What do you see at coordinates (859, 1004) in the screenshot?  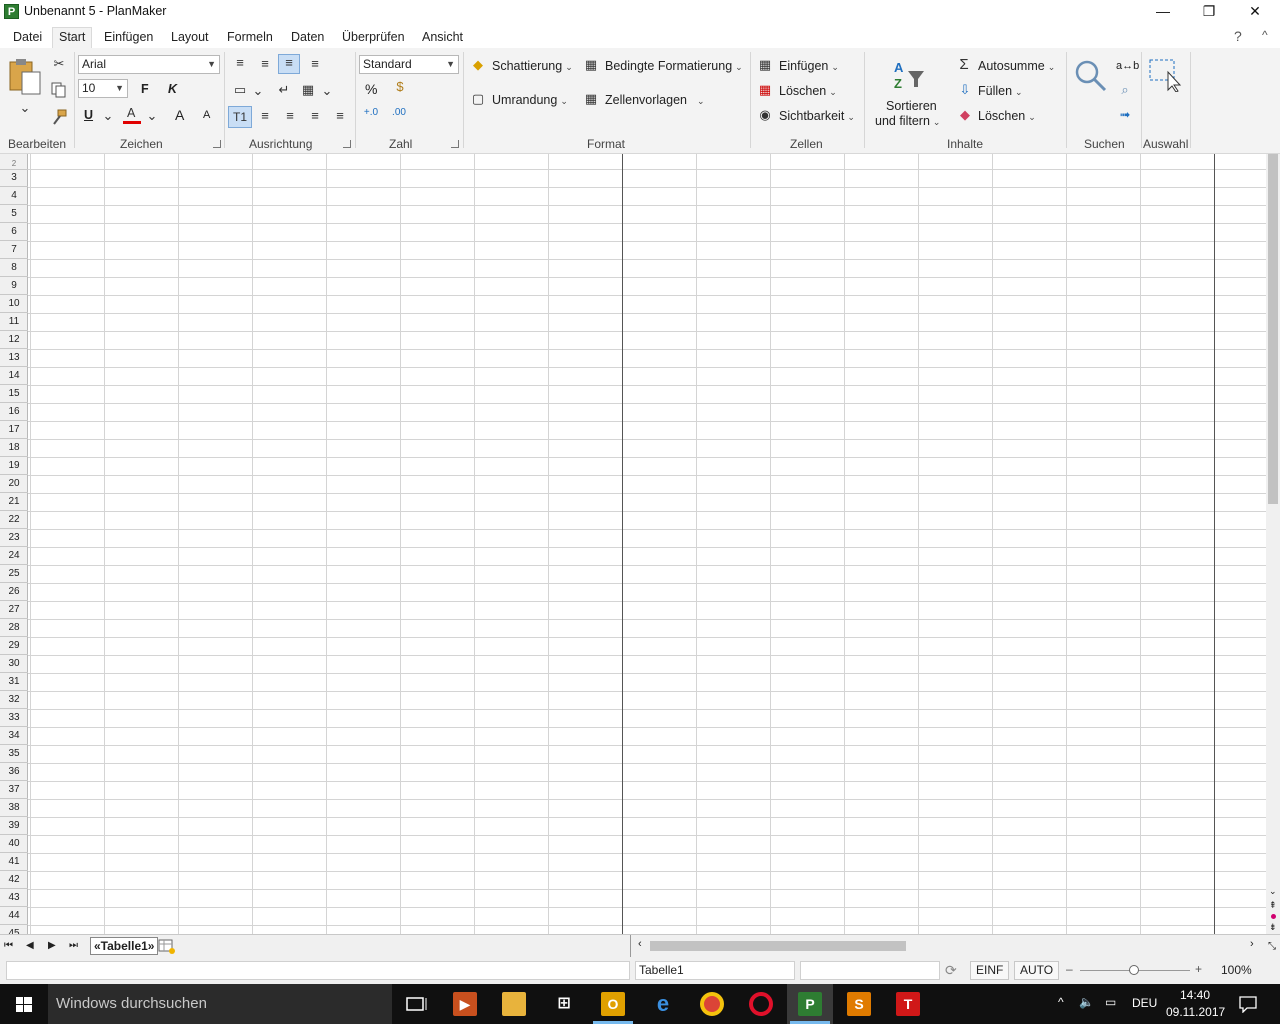 I see `presentations-taskbar-icon: S` at bounding box center [859, 1004].